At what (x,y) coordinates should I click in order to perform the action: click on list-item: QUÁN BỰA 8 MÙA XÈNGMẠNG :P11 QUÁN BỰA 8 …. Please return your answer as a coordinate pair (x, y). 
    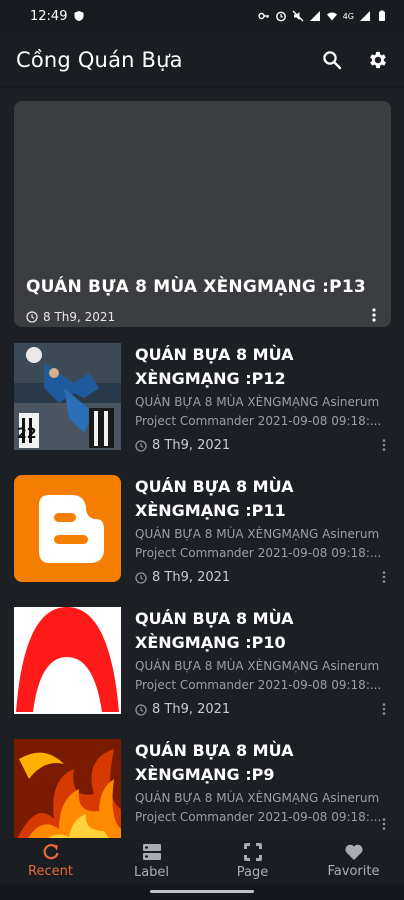
    Looking at the image, I should click on (202, 534).